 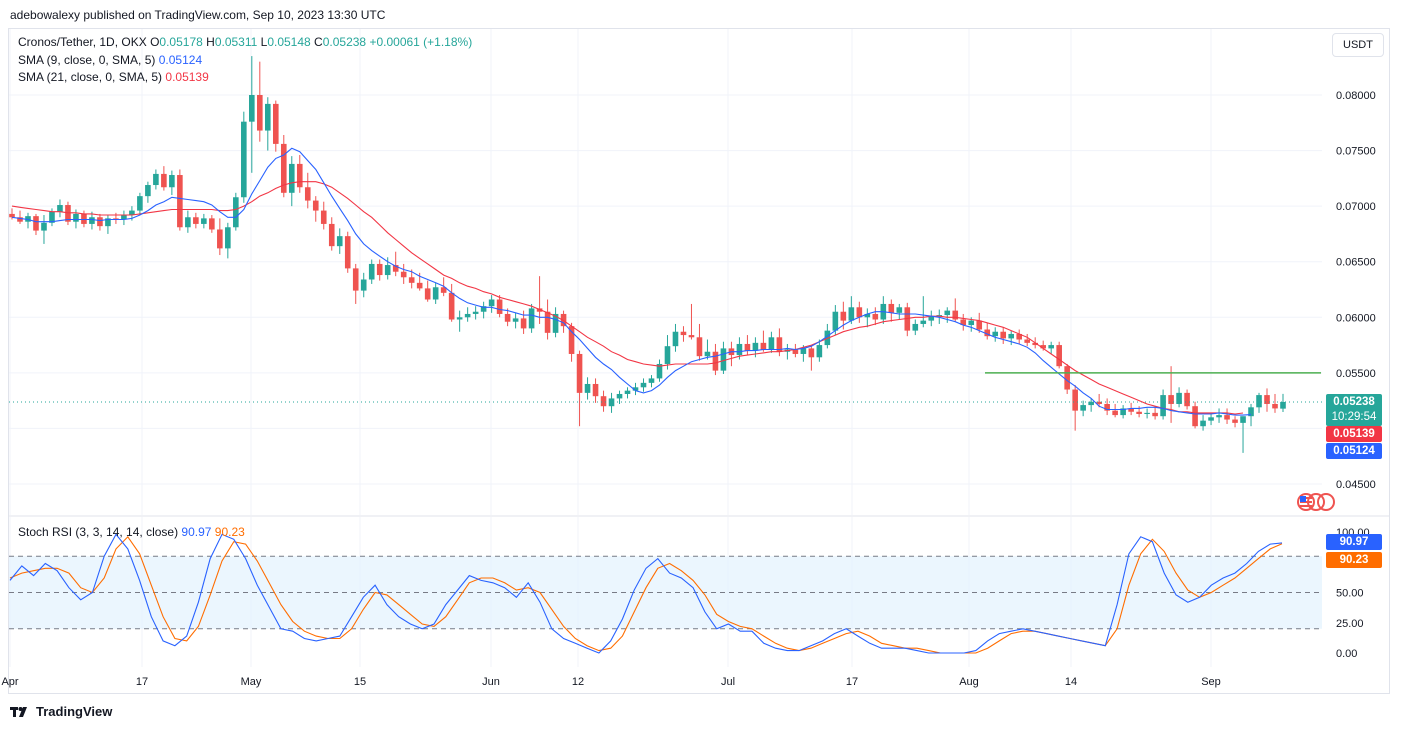 I want to click on ohlc-c: C0.05238, so click(x=338, y=42).